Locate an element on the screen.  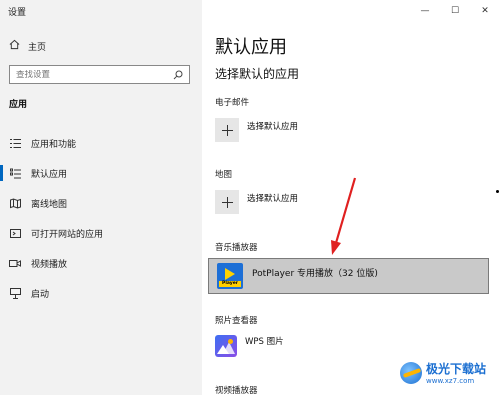
maximize-button: ☐ is located at coordinates (455, 11).